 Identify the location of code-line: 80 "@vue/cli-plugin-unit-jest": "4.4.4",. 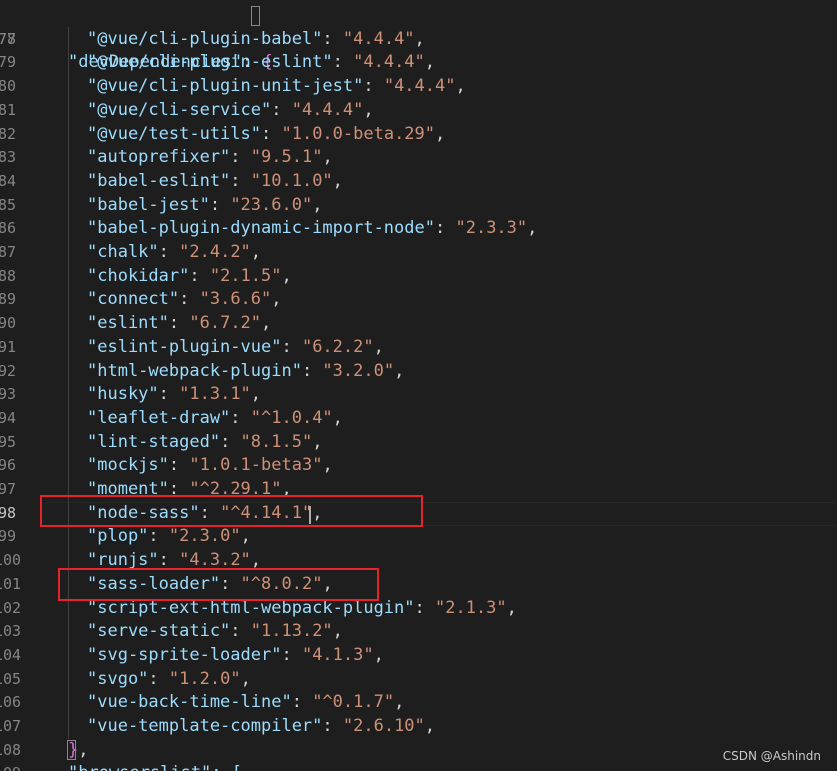
(418, 87).